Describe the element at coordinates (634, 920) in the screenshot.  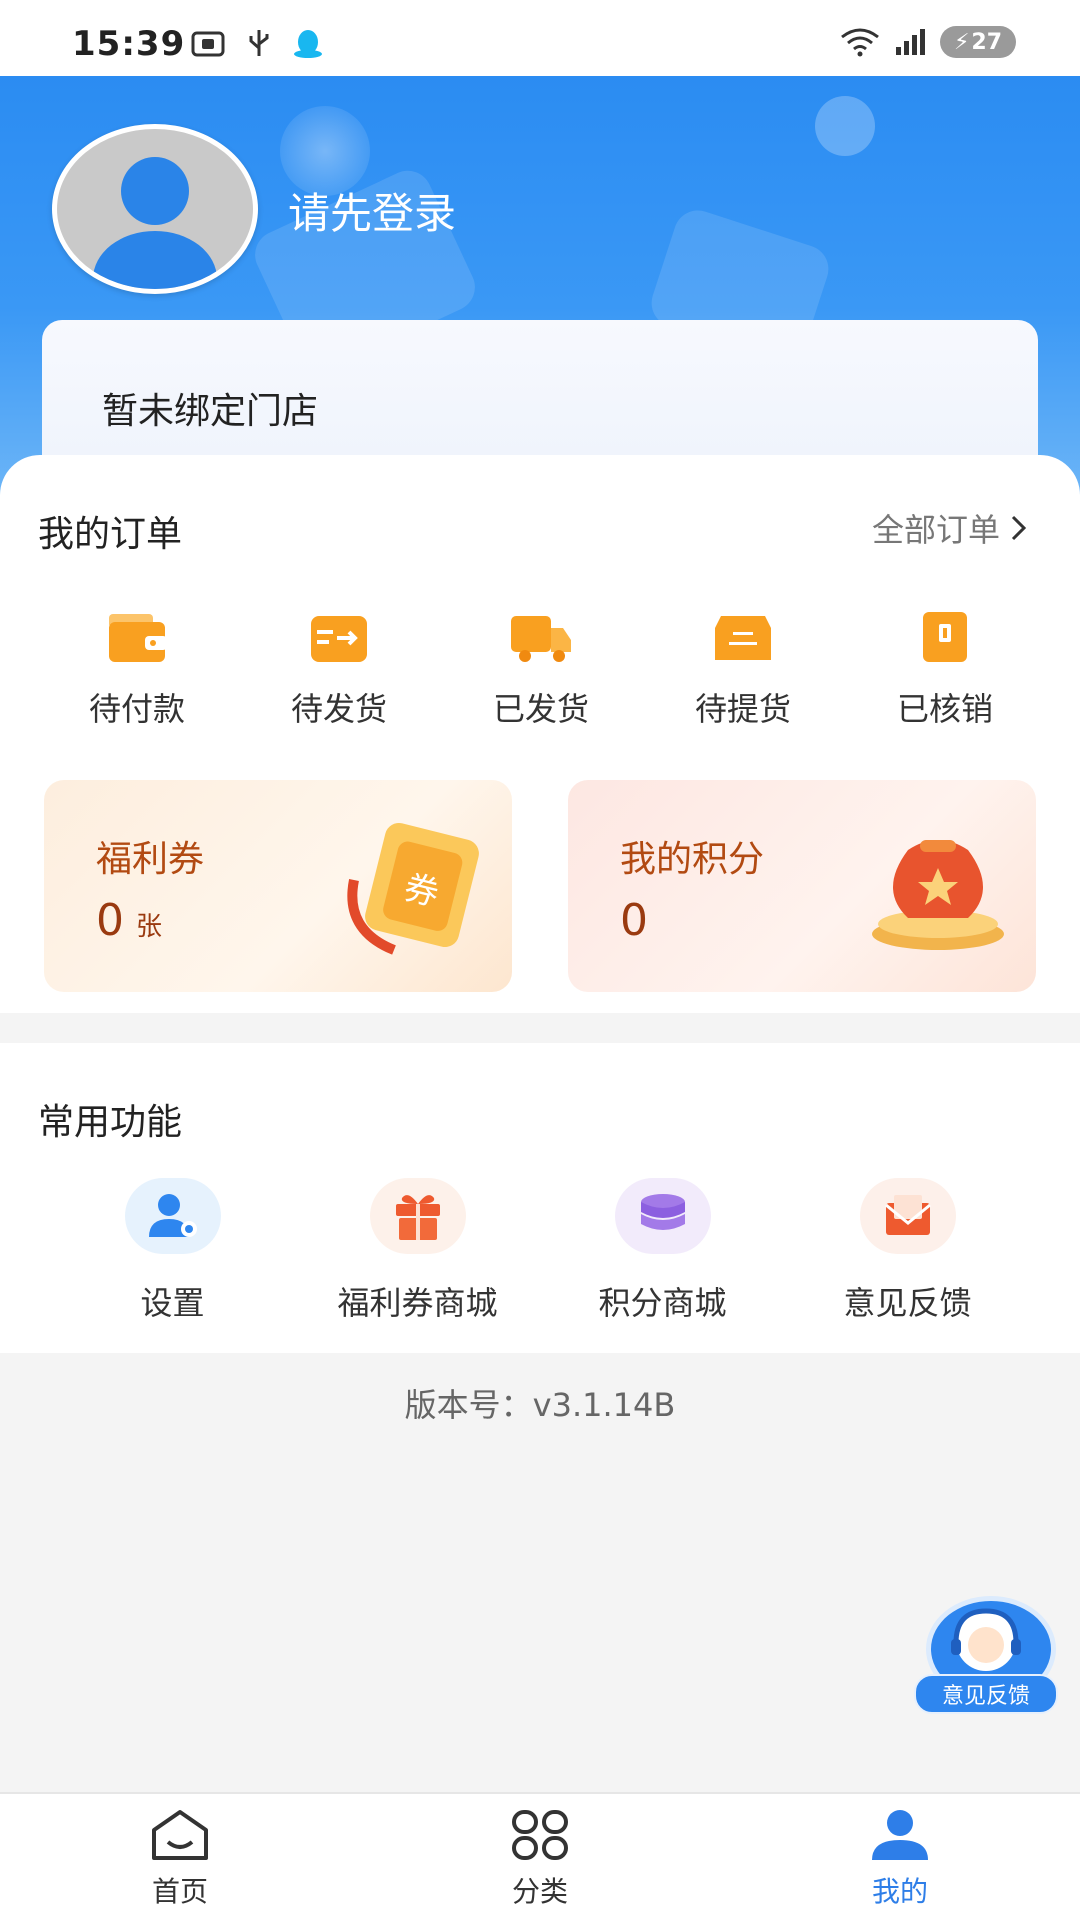
I see `points-value: 0` at that location.